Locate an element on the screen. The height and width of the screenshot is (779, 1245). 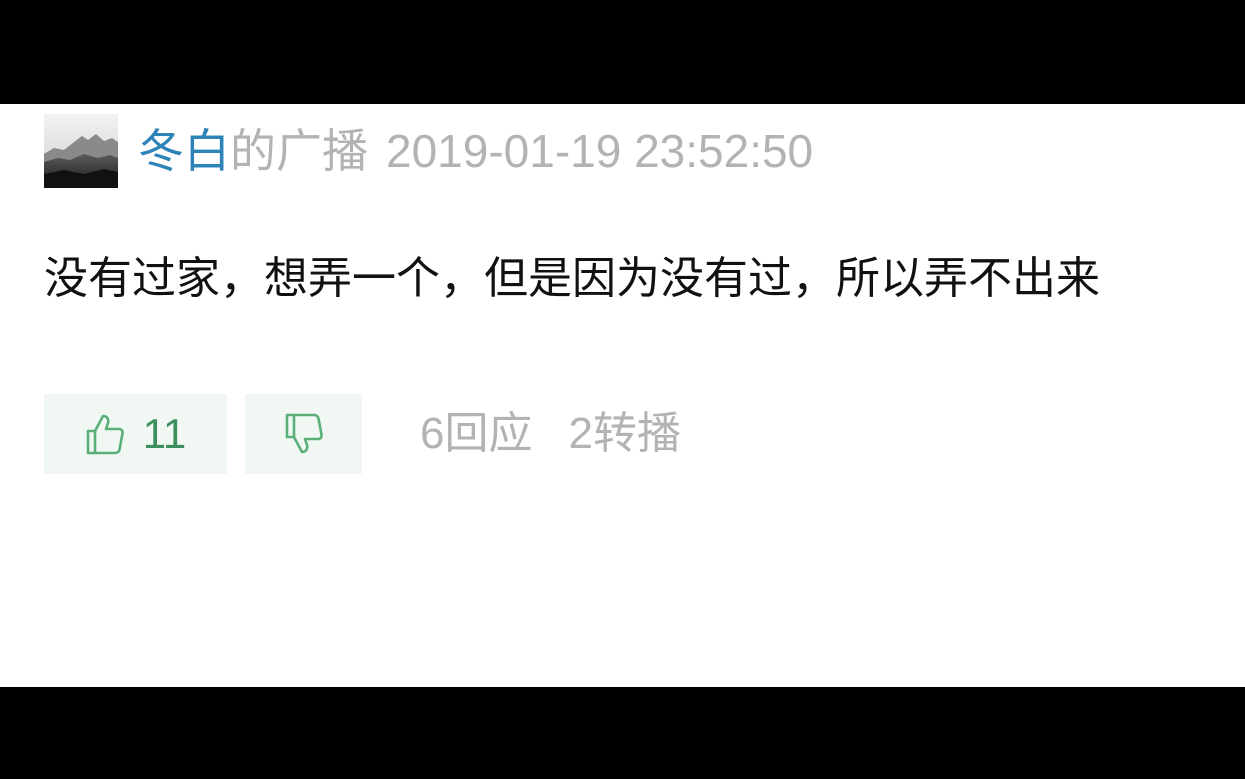
avatar is located at coordinates (81, 151).